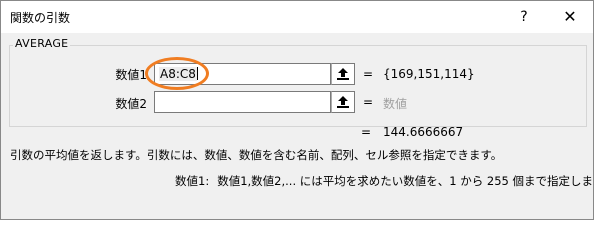 The image size is (594, 240). What do you see at coordinates (297, 17) in the screenshot?
I see `title-bar: 関数の引数 ? ✕` at bounding box center [297, 17].